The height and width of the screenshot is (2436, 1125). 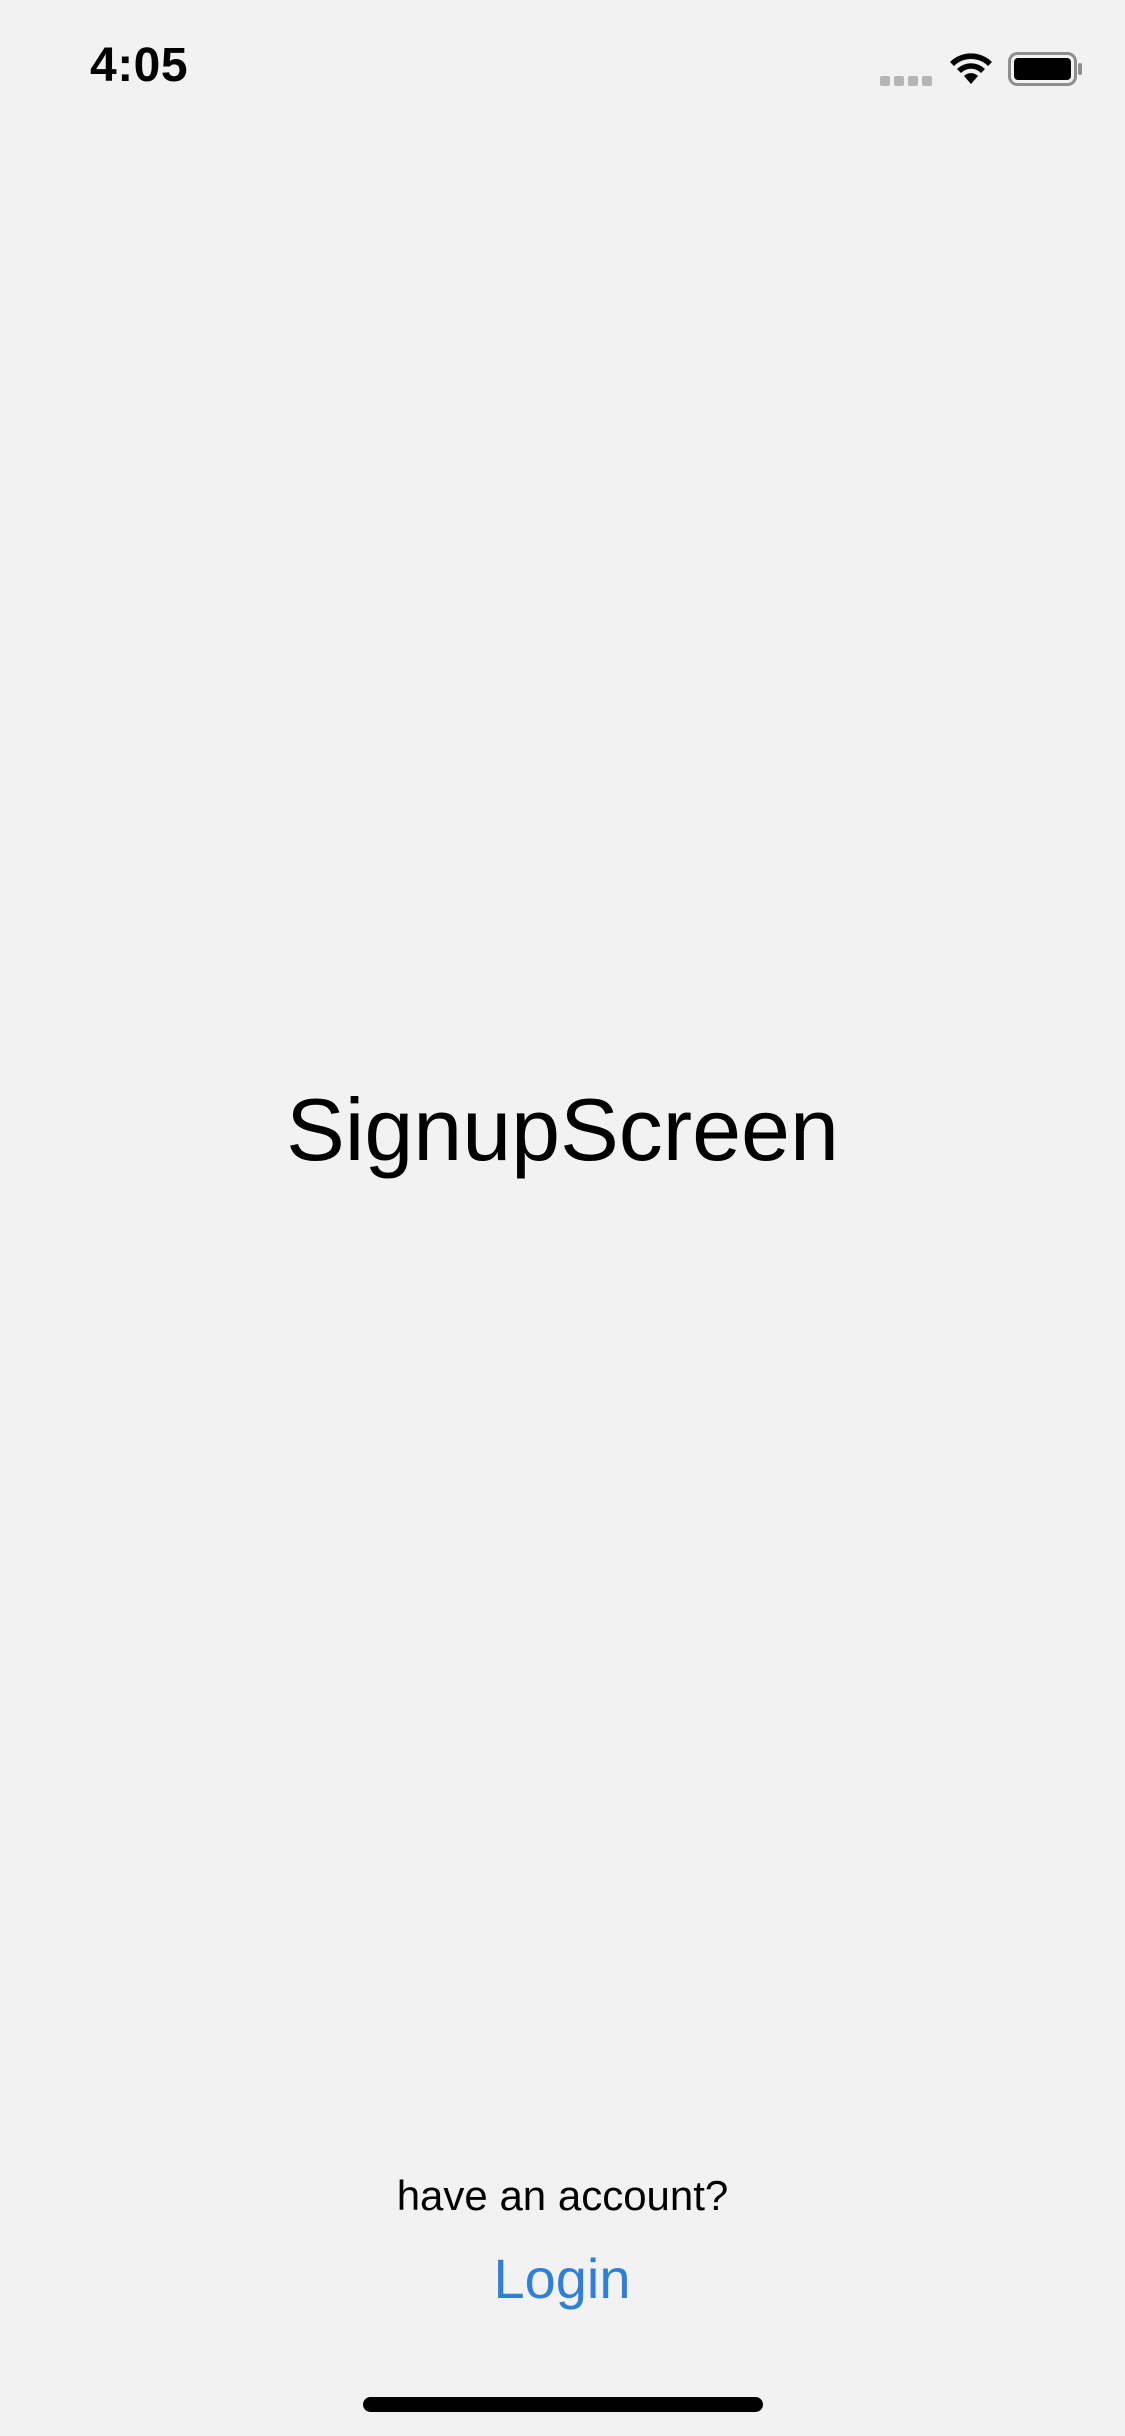 I want to click on status-bar: 4:05, so click(x=562, y=66).